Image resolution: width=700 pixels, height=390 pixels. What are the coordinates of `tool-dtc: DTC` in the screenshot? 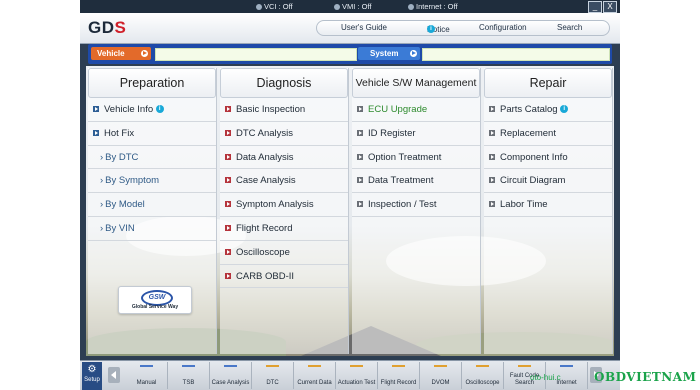 It's located at (273, 375).